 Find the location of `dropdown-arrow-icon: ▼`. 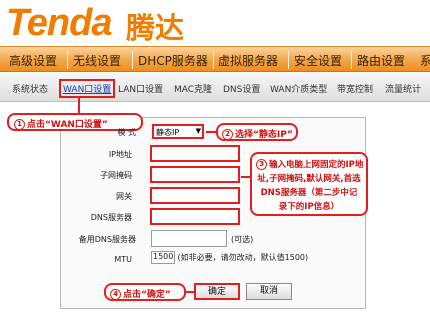

dropdown-arrow-icon: ▼ is located at coordinates (198, 131).